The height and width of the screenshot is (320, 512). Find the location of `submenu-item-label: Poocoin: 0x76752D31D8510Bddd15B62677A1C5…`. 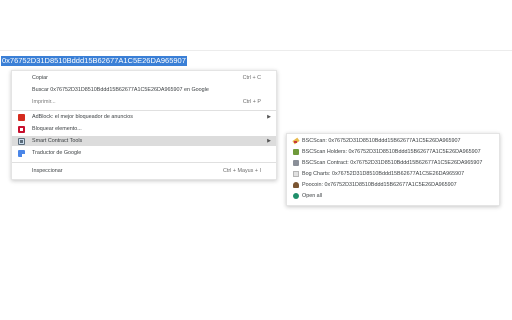

submenu-item-label: Poocoin: 0x76752D31D8510Bddd15B62677A1C5… is located at coordinates (379, 185).